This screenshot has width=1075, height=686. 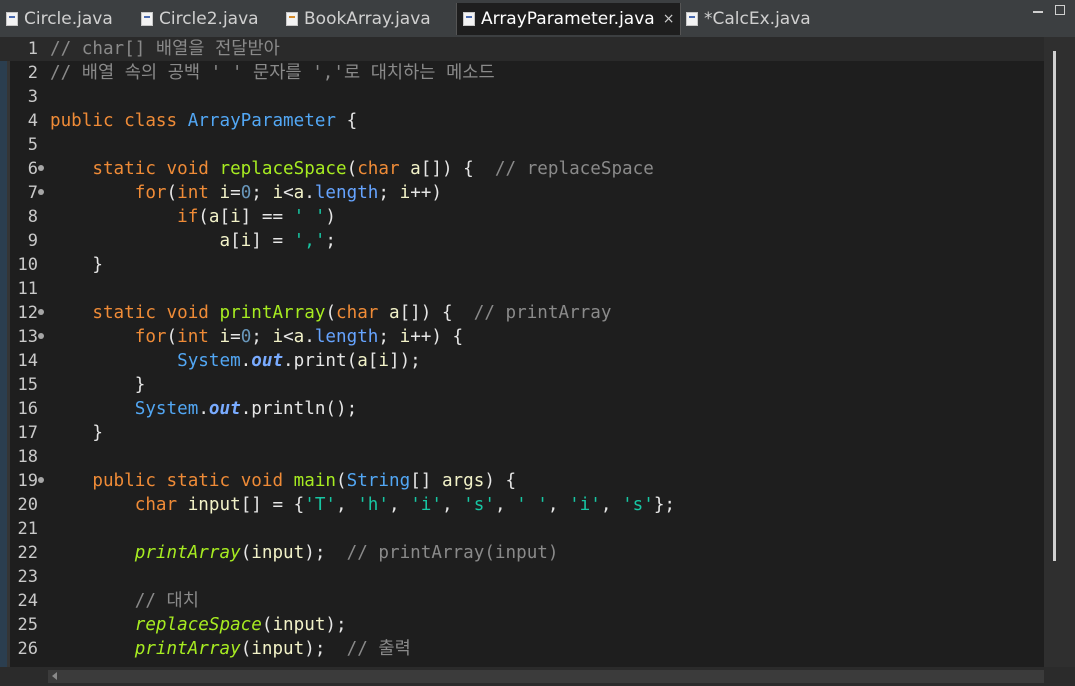 What do you see at coordinates (522, 577) in the screenshot?
I see `code-line: 23` at bounding box center [522, 577].